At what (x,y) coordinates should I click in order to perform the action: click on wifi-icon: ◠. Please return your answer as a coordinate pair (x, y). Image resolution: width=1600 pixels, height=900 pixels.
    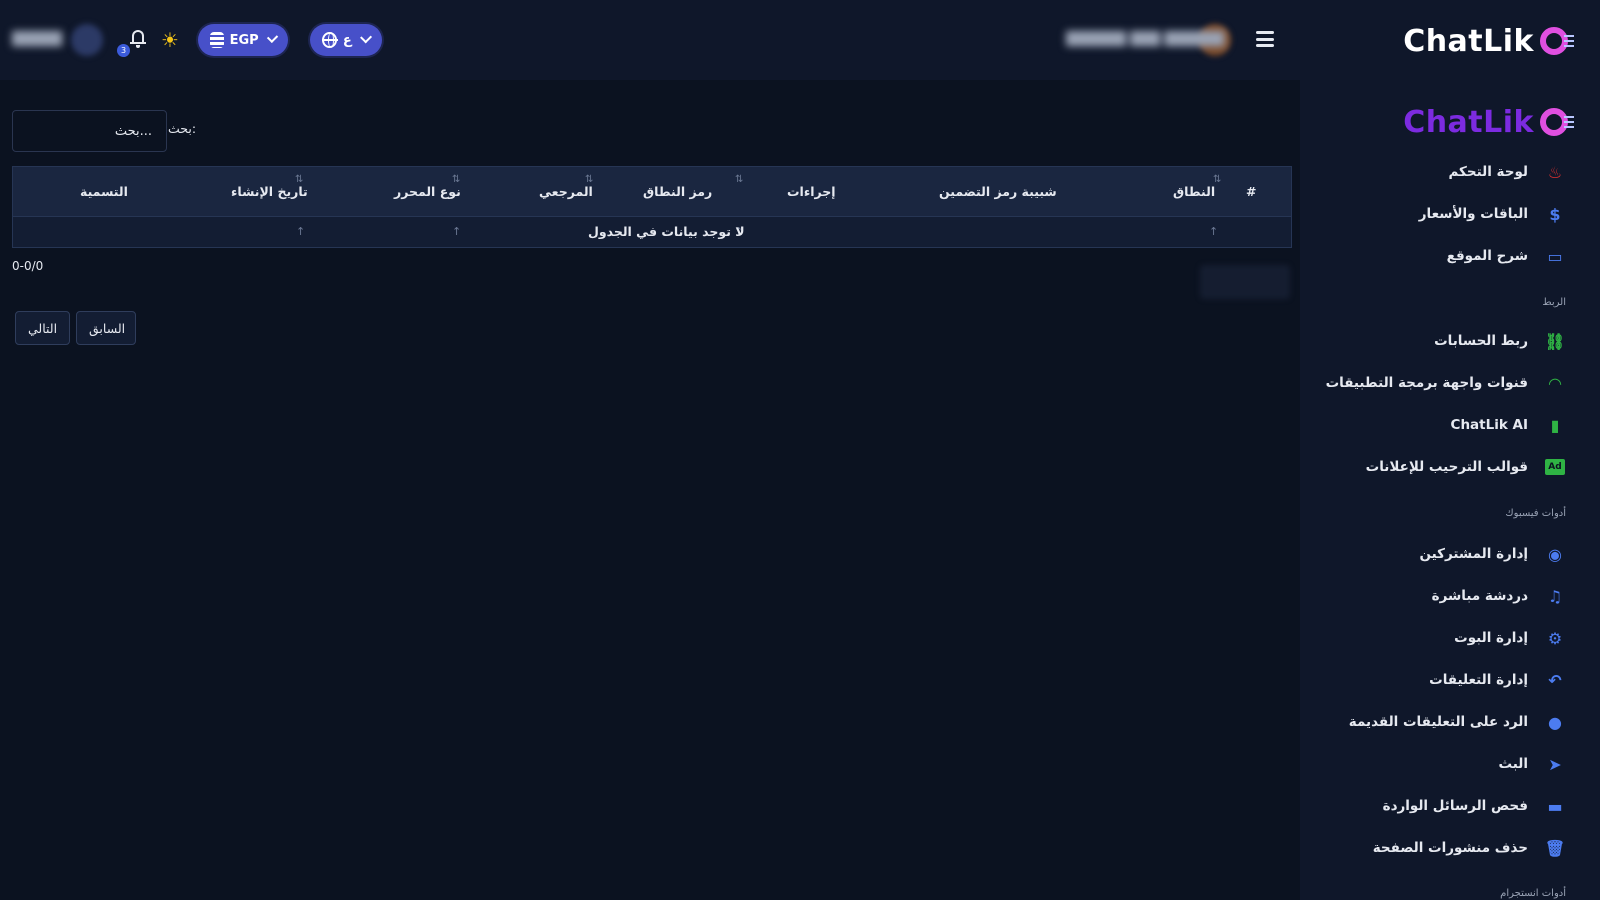
    Looking at the image, I should click on (1555, 383).